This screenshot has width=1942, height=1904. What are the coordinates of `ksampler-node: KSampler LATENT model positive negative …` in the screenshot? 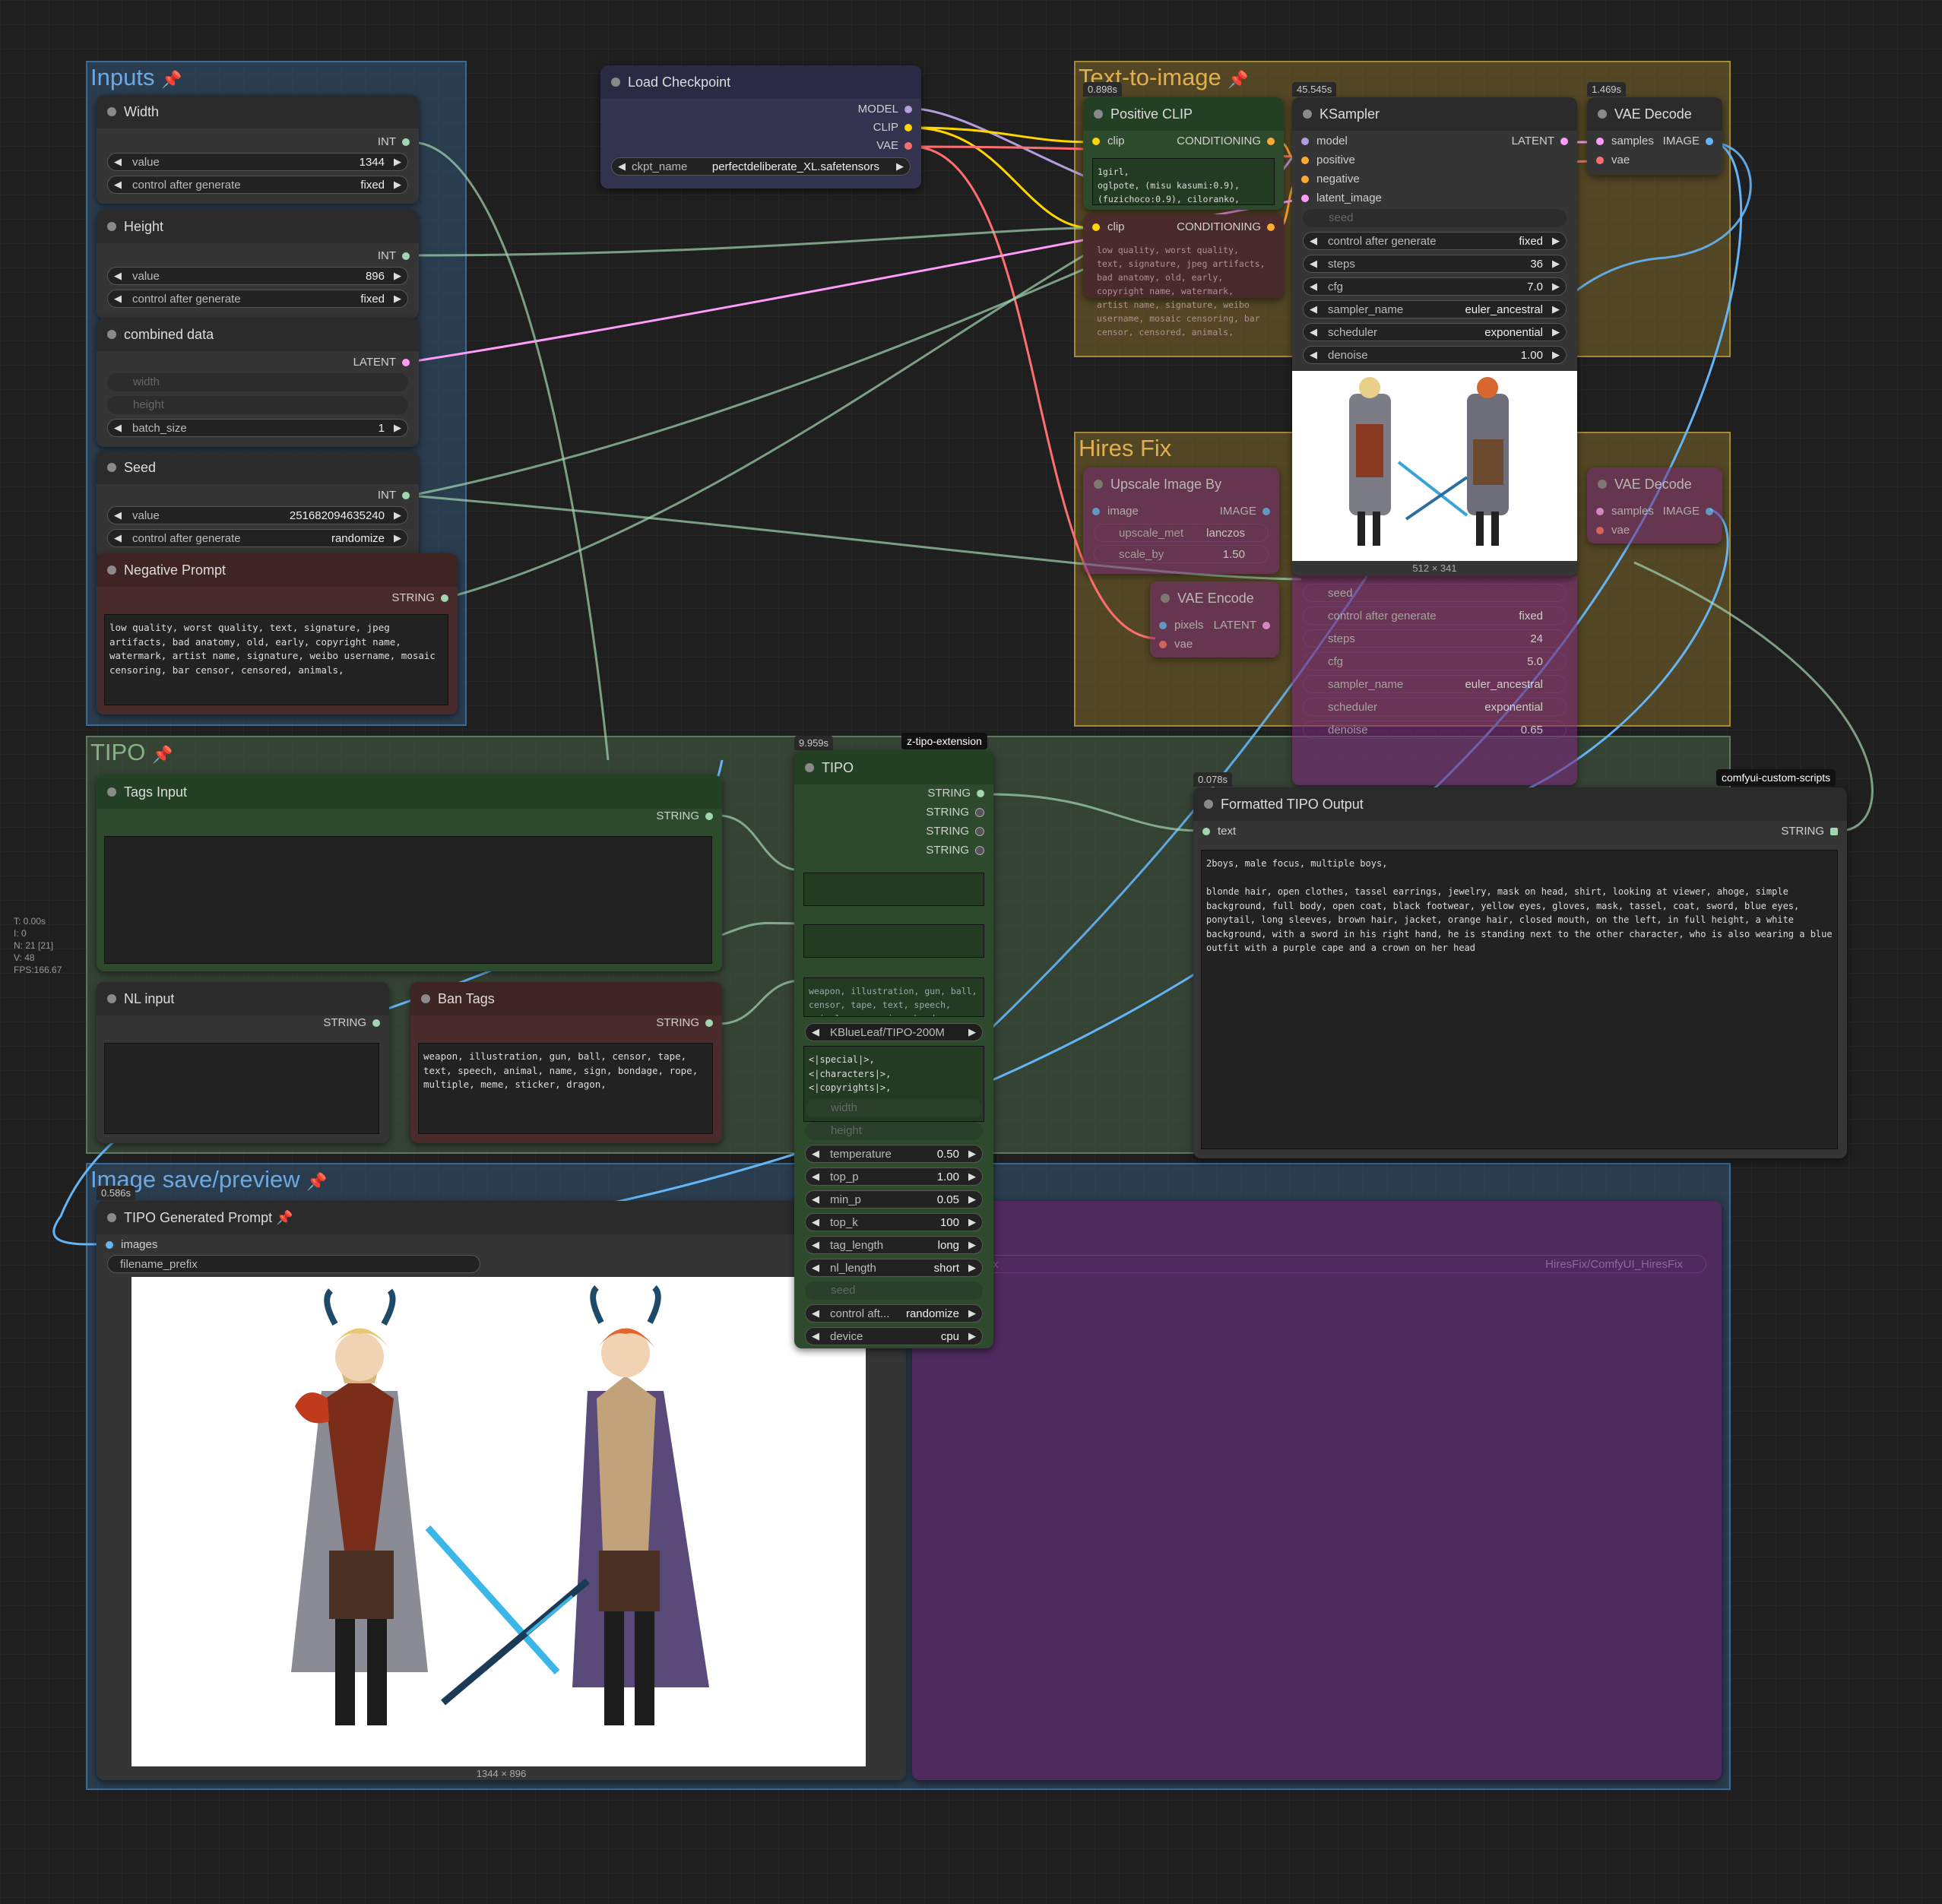 It's located at (1434, 336).